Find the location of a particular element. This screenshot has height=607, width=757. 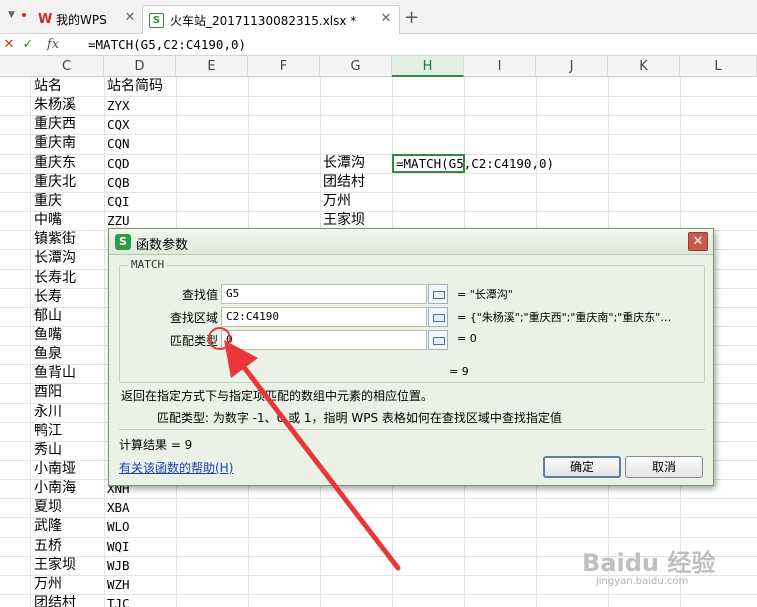

baidu-watermark-url: jingyan.baidu.com is located at coordinates (642, 581).